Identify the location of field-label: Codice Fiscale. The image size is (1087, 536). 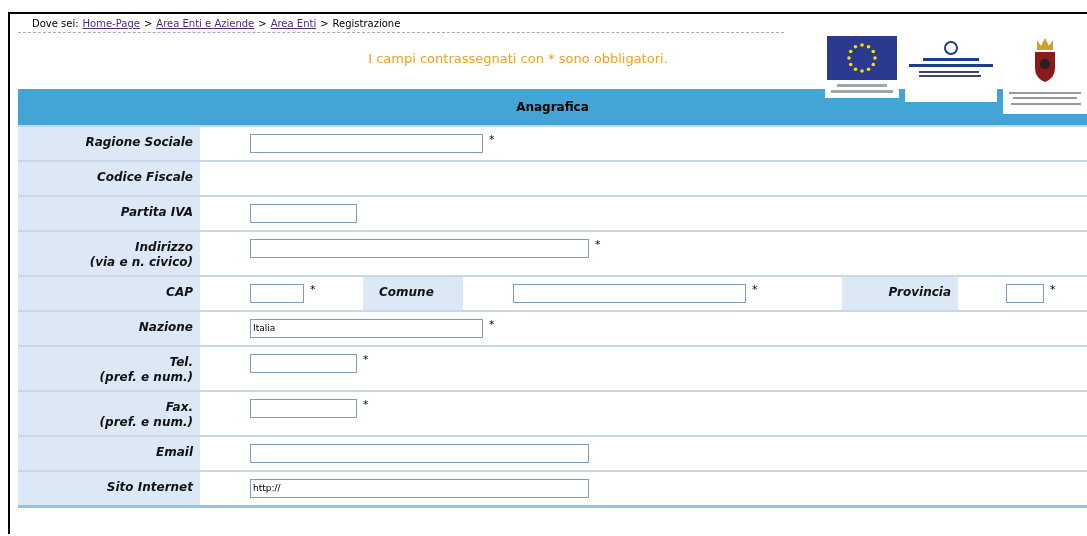
(109, 178).